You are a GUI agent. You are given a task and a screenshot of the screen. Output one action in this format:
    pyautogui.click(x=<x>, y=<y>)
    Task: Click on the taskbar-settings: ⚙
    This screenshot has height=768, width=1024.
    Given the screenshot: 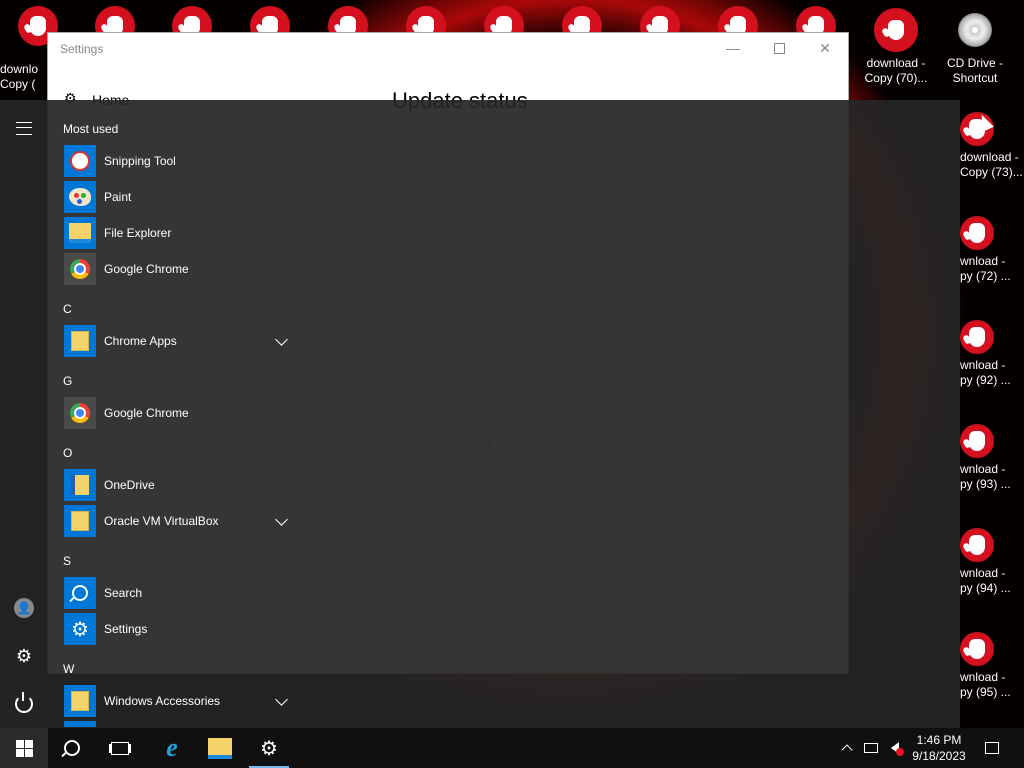 What is the action you would take?
    pyautogui.click(x=269, y=748)
    